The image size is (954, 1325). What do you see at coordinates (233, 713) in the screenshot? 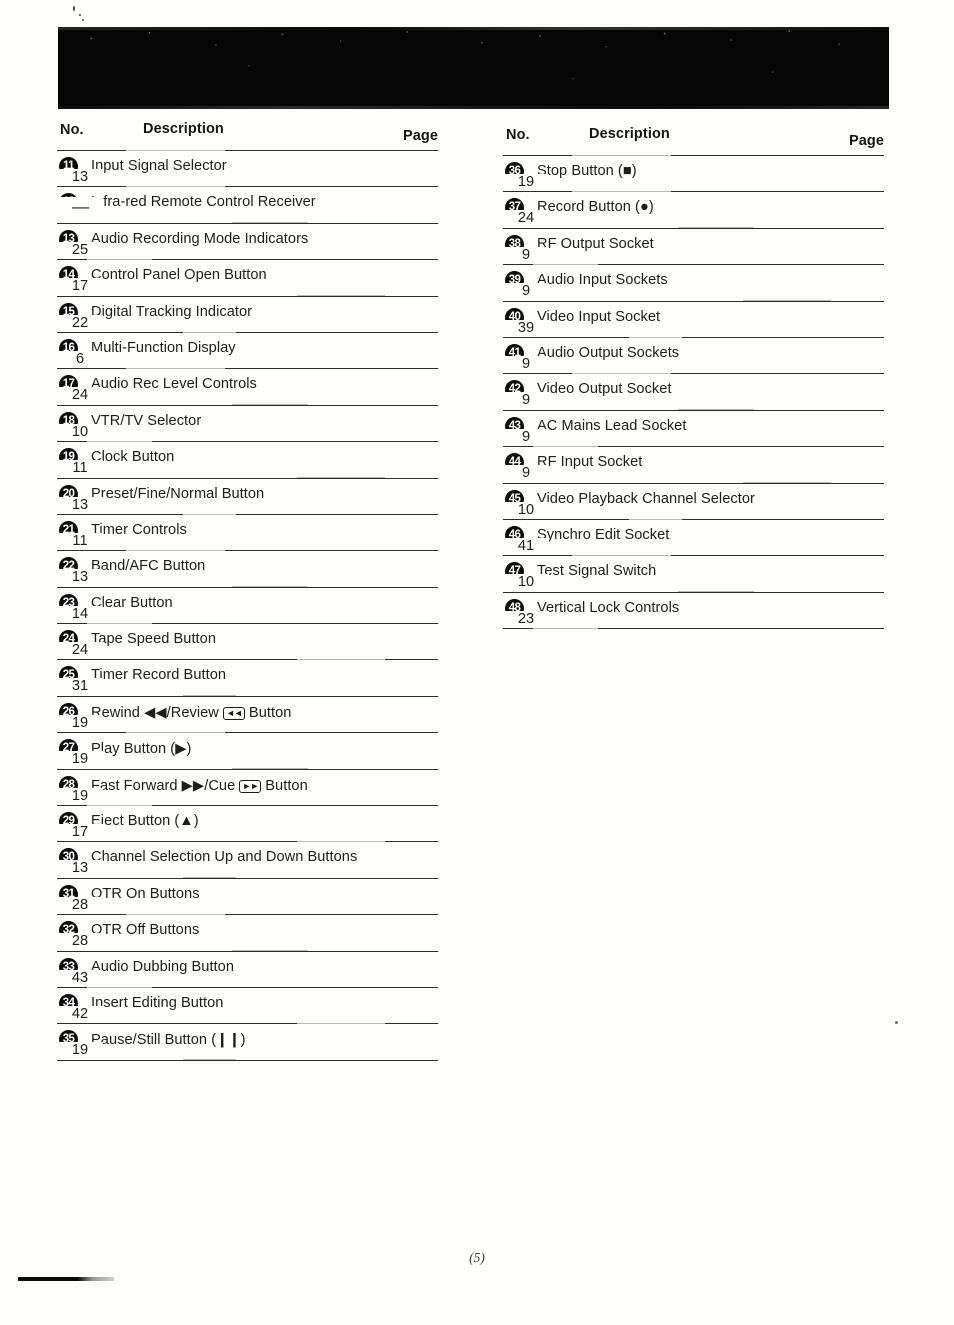
I see `review-glyph-icon: ◄◄` at bounding box center [233, 713].